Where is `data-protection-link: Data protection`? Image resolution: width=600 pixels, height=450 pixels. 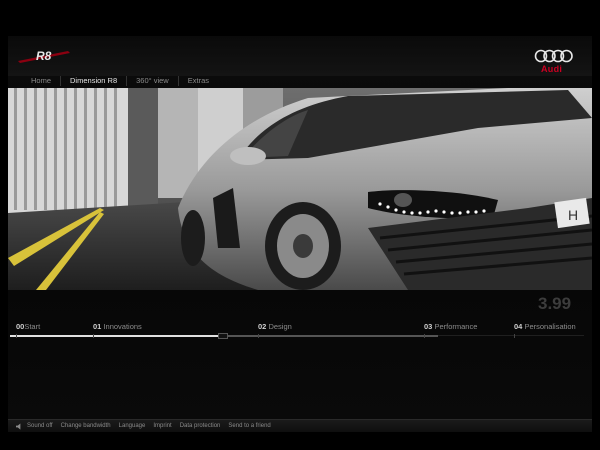 data-protection-link: Data protection is located at coordinates (200, 426).